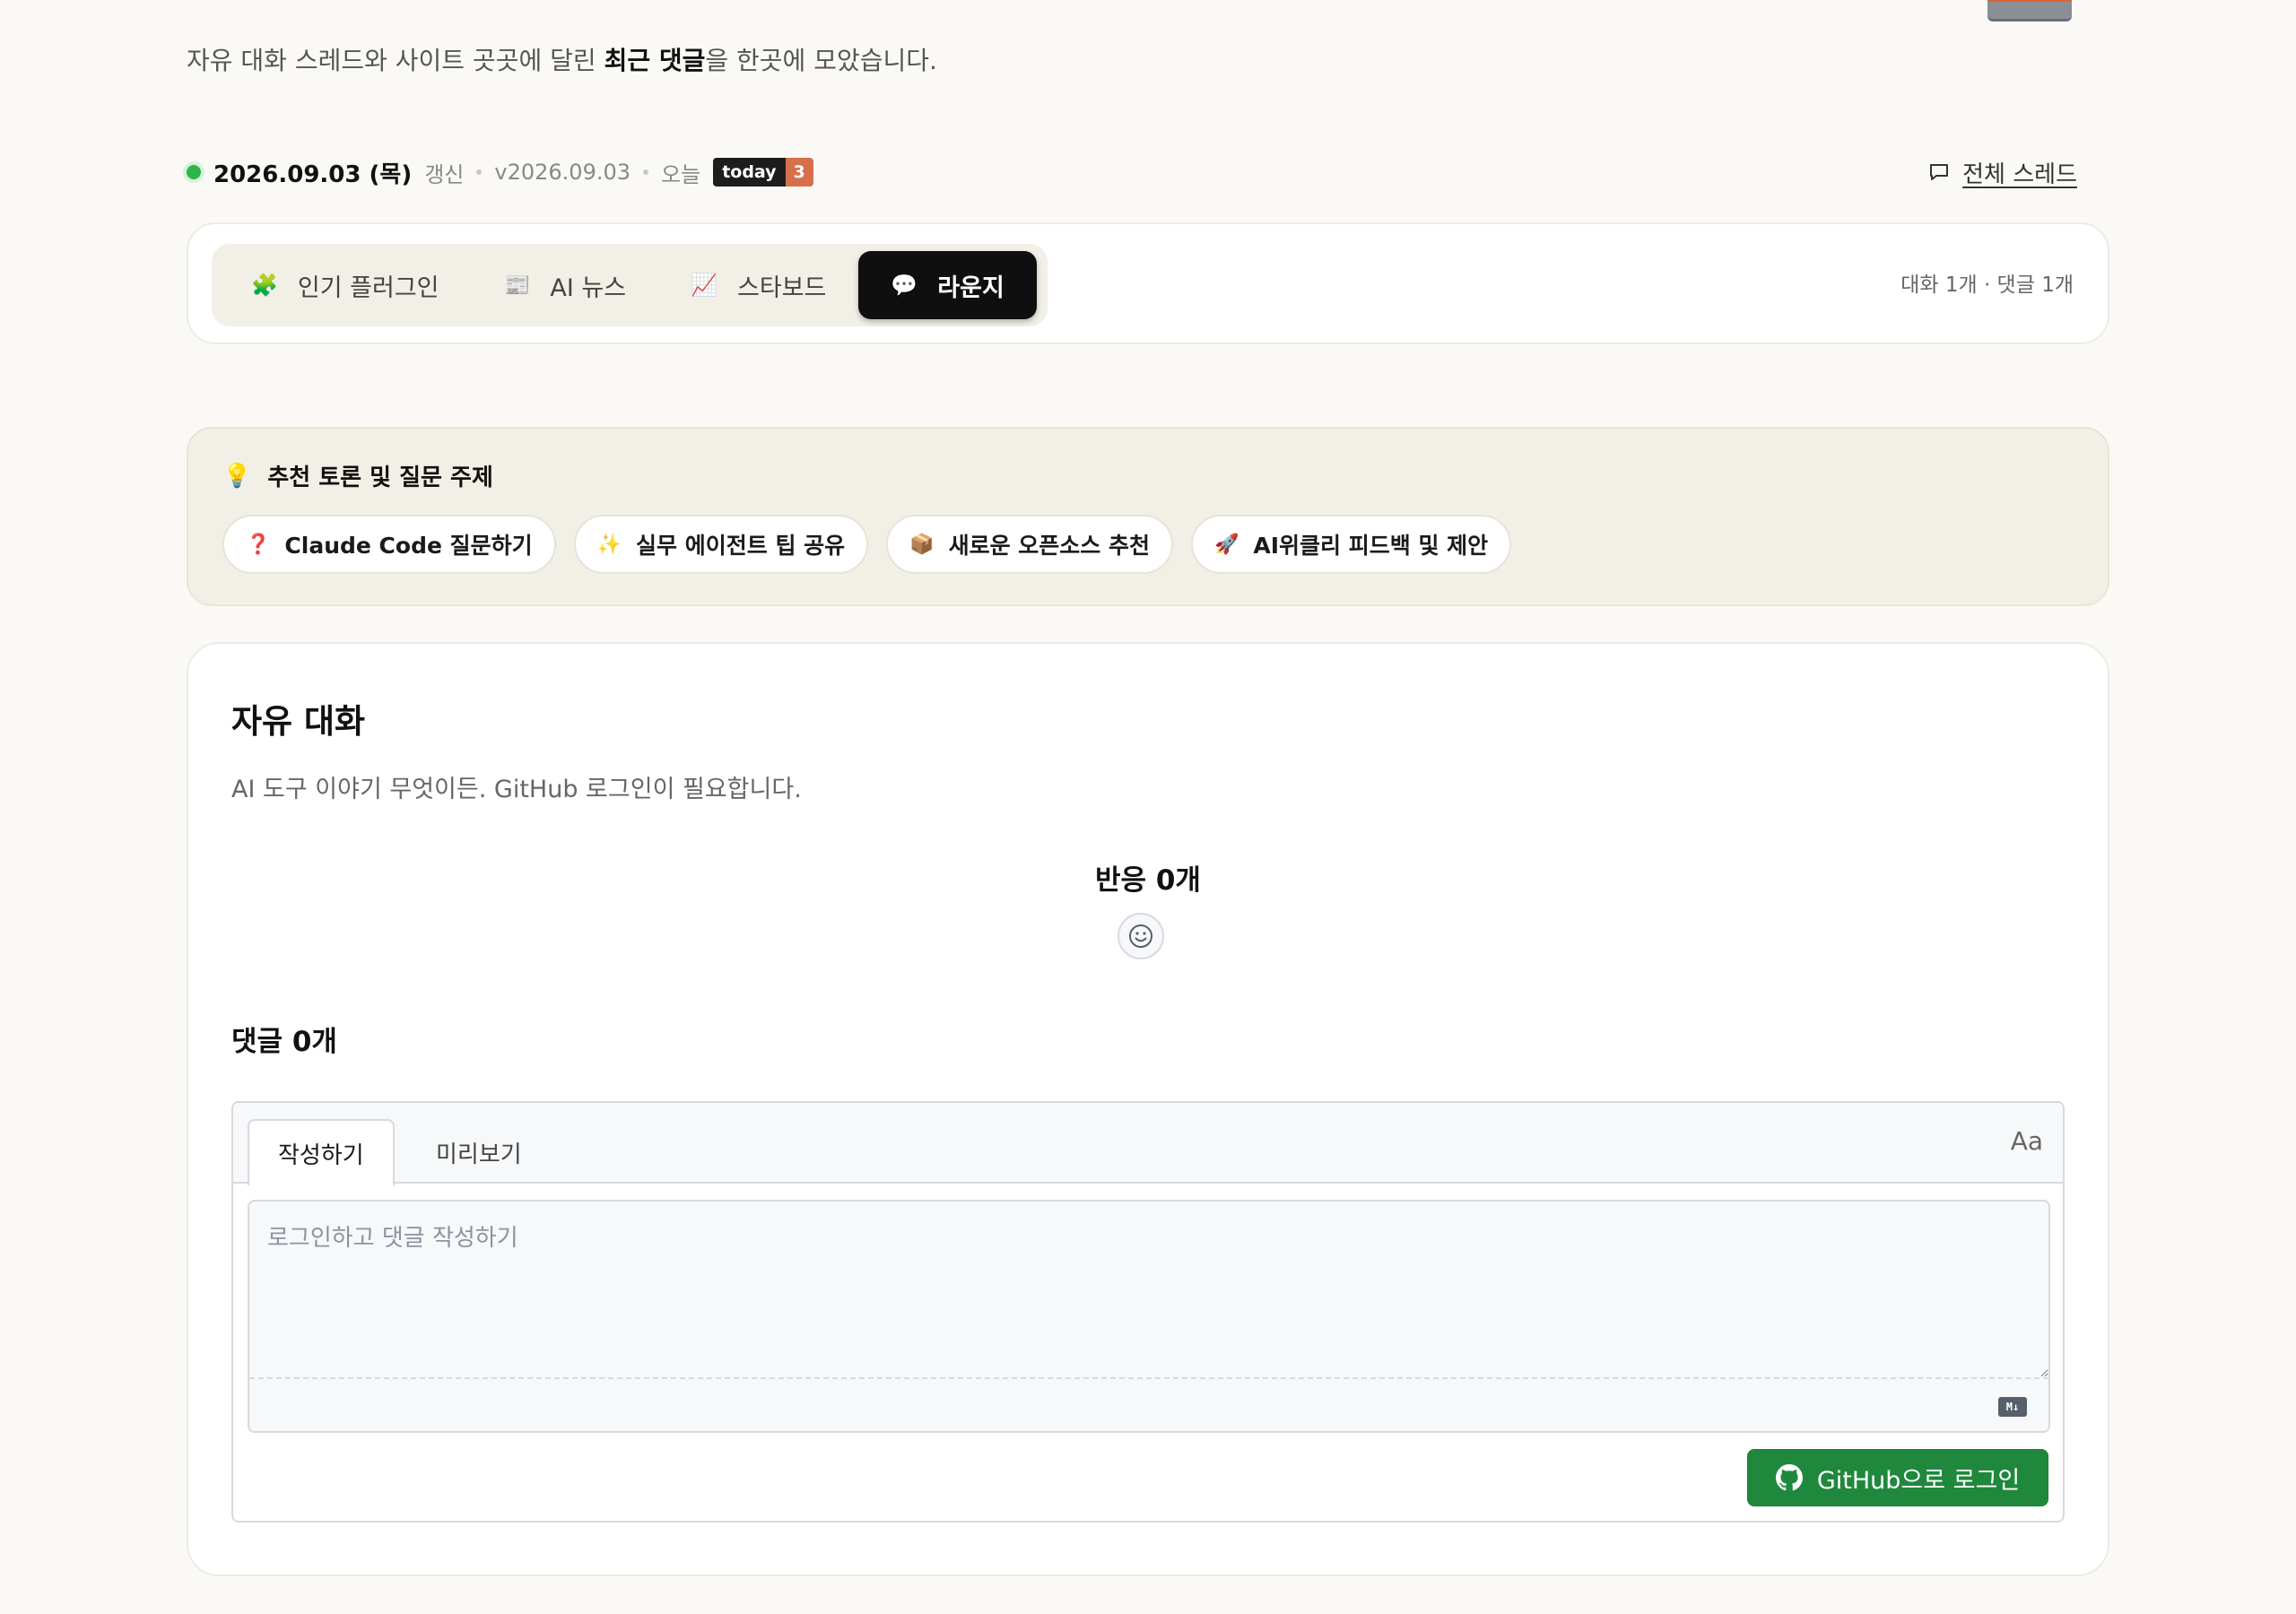  Describe the element at coordinates (588, 287) in the screenshot. I see `tab-label: AI 뉴스` at that location.